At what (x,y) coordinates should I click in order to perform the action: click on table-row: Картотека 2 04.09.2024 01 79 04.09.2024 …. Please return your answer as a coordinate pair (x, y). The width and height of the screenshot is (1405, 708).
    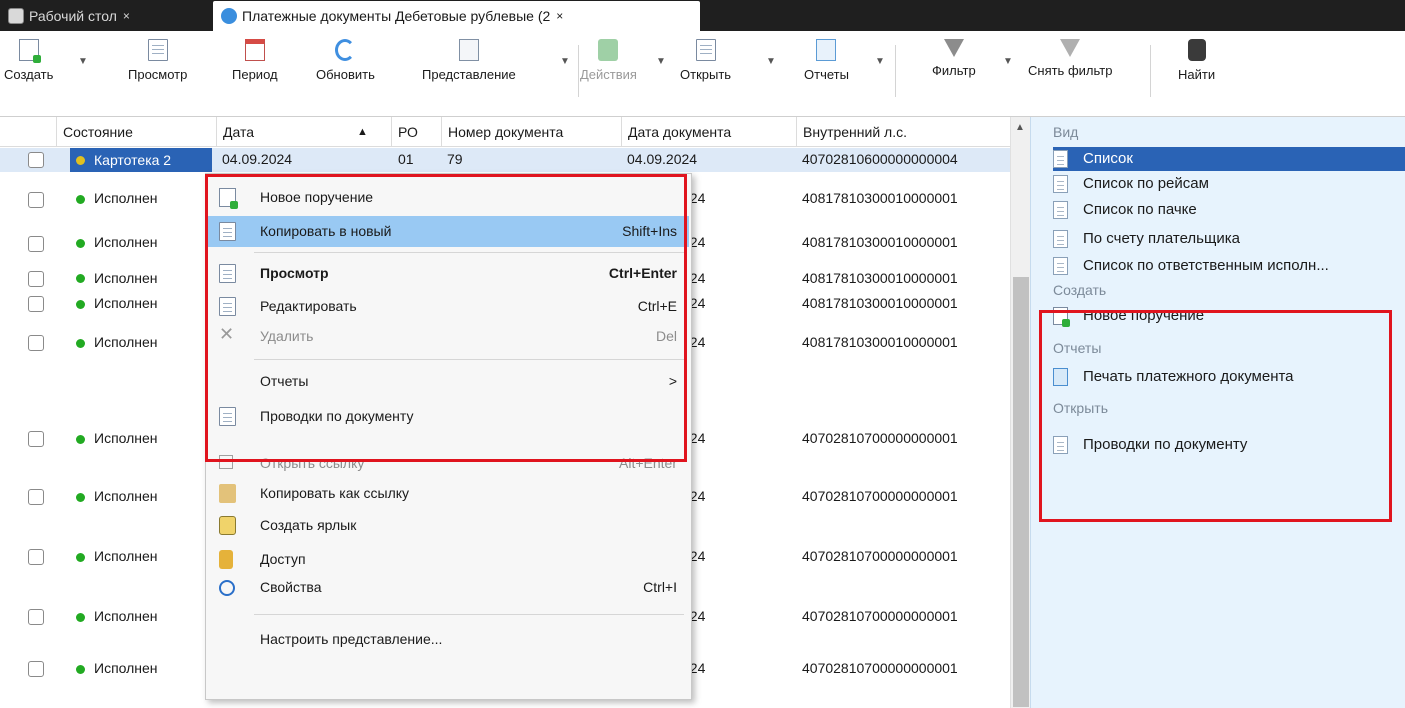
    Looking at the image, I should click on (505, 160).